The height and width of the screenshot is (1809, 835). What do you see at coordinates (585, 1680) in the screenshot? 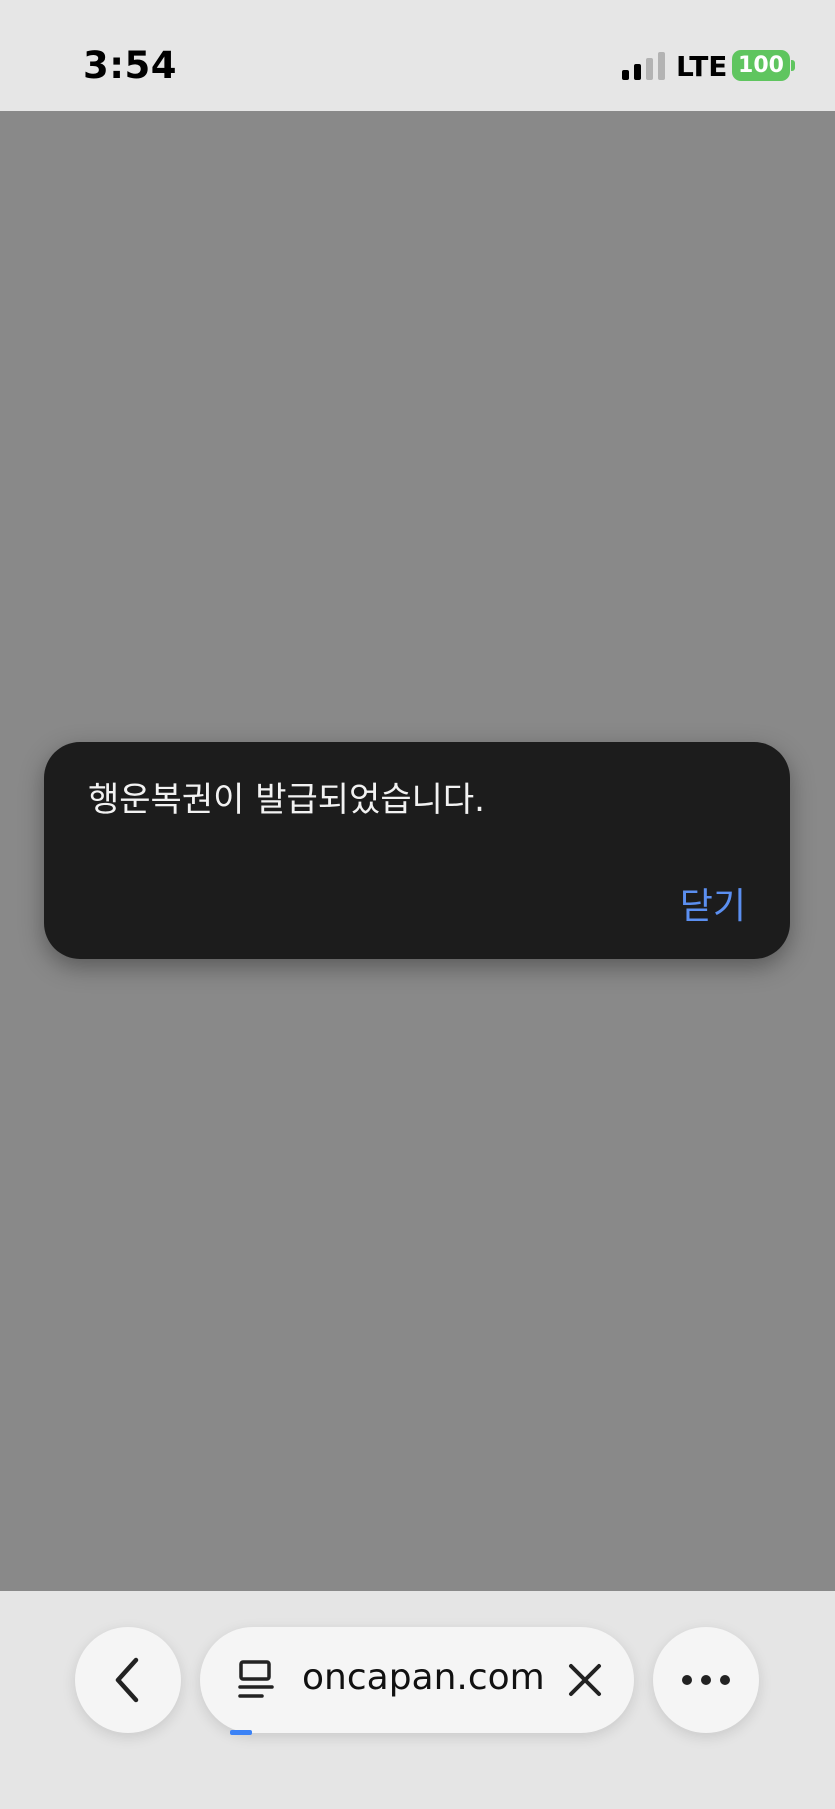
I see `close-icon` at bounding box center [585, 1680].